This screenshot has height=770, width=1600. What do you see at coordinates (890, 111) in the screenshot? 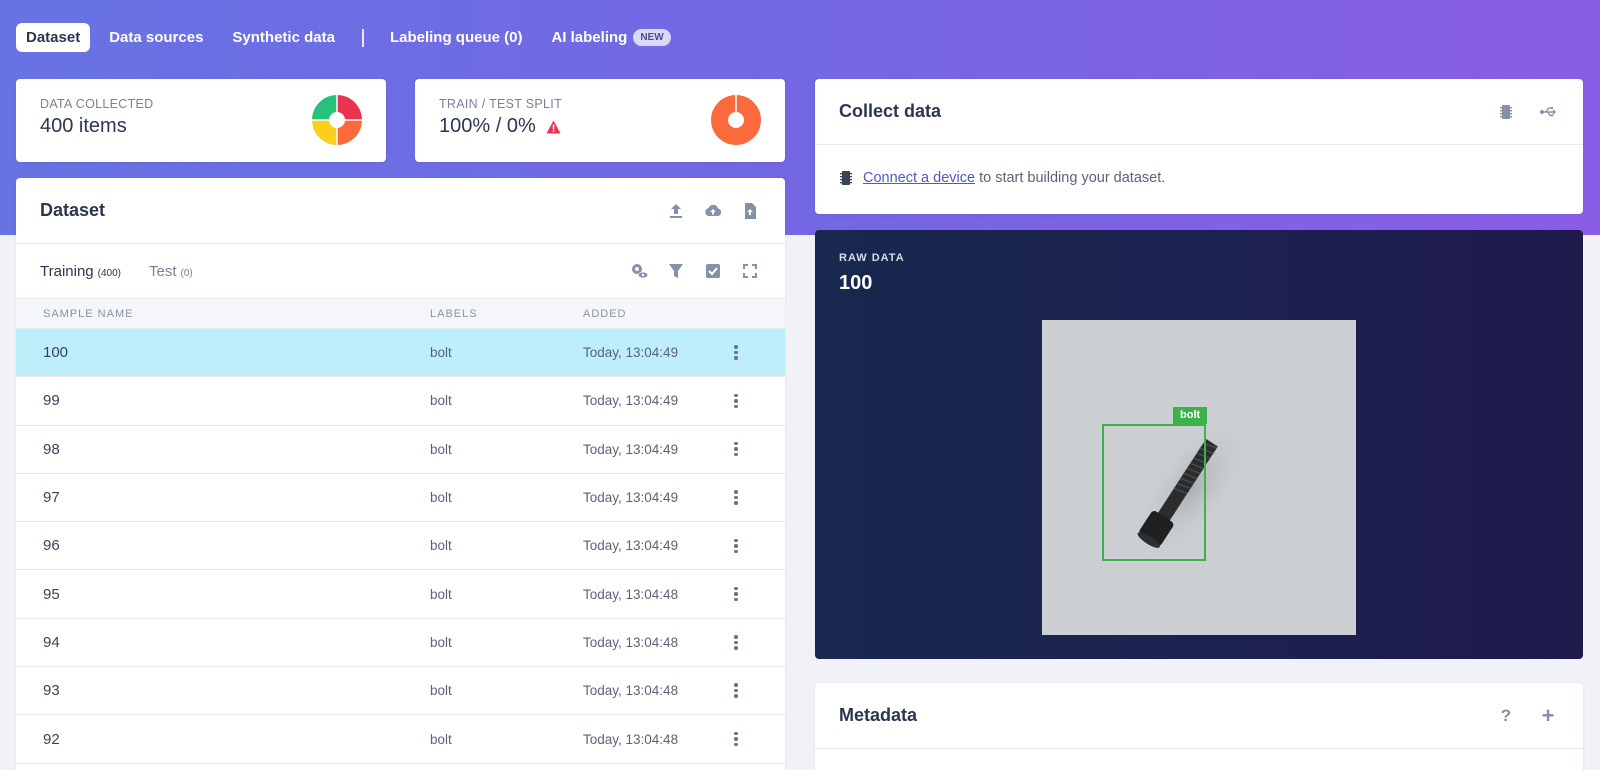
I see `collect-data-title: Collect data` at bounding box center [890, 111].